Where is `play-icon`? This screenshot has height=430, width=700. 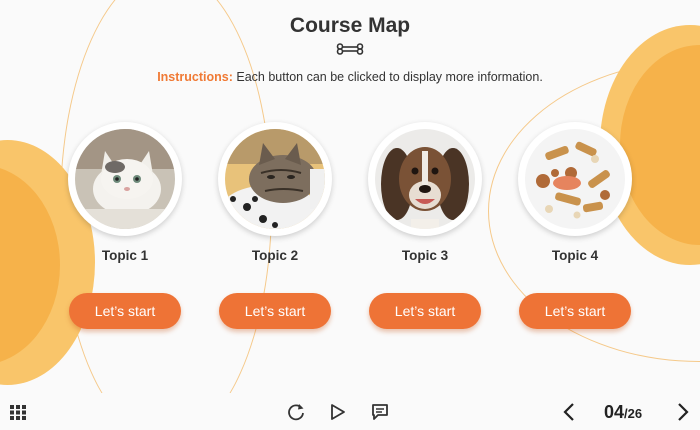 play-icon is located at coordinates (338, 412).